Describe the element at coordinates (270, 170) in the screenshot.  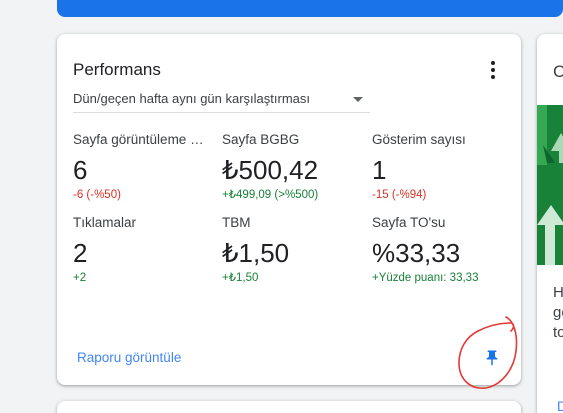
I see `metric-value: ₺500,42` at that location.